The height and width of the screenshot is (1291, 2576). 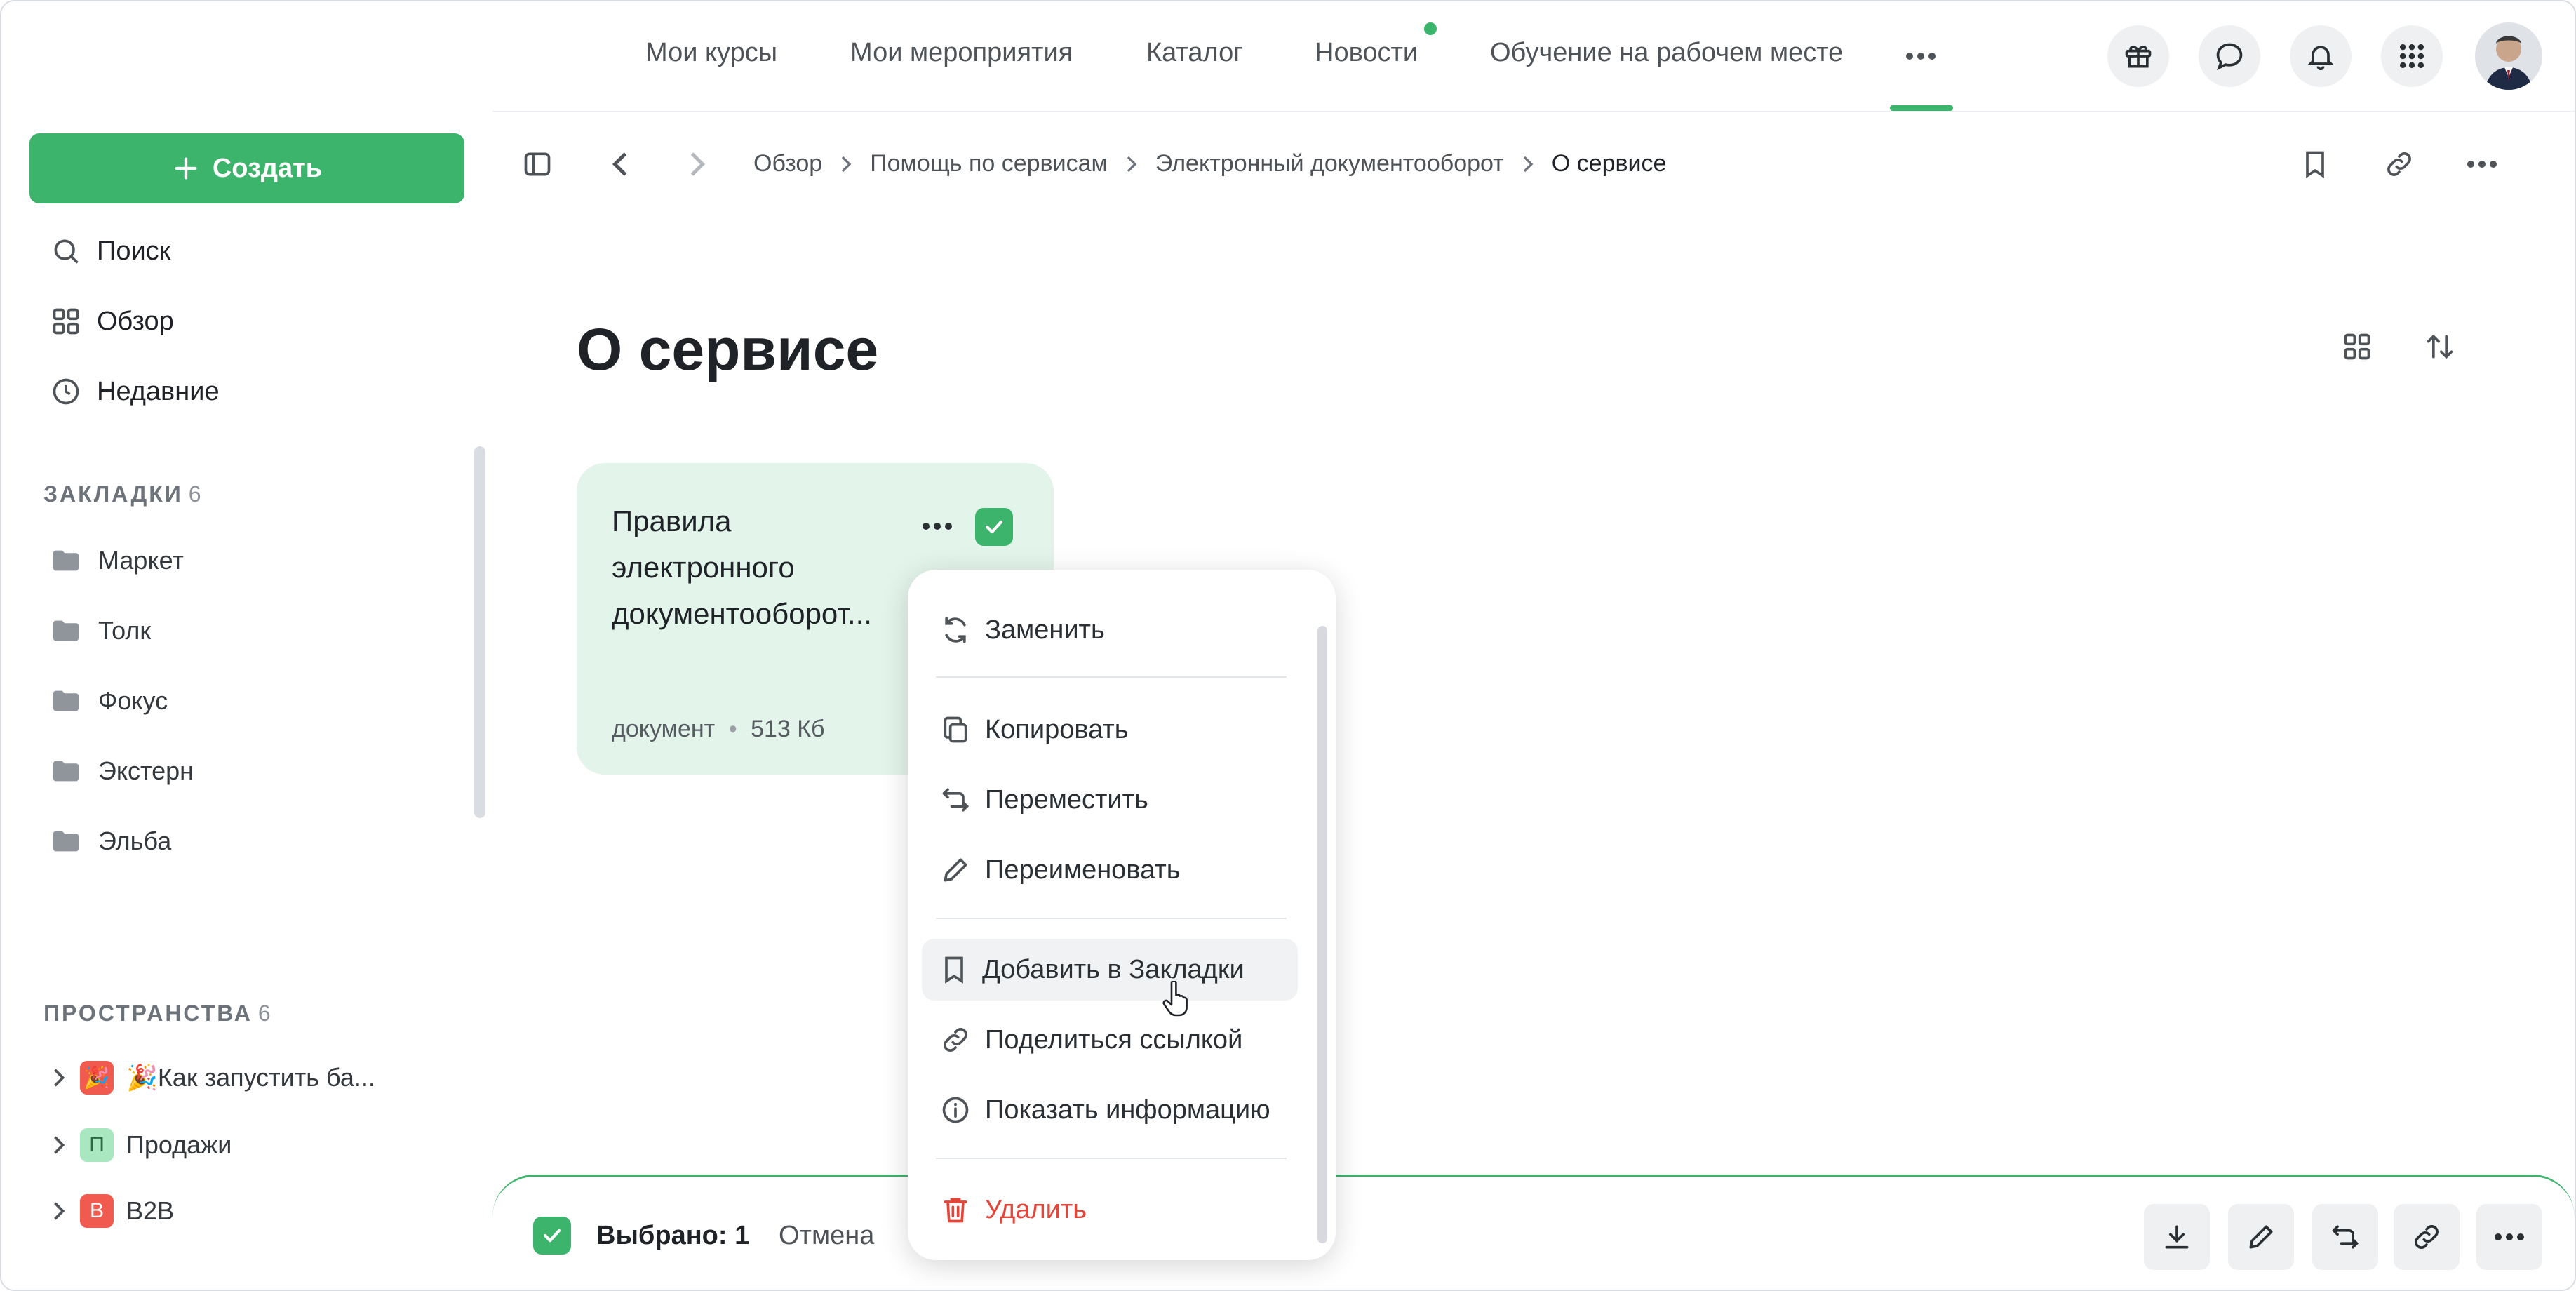 I want to click on chat-button, so click(x=2229, y=56).